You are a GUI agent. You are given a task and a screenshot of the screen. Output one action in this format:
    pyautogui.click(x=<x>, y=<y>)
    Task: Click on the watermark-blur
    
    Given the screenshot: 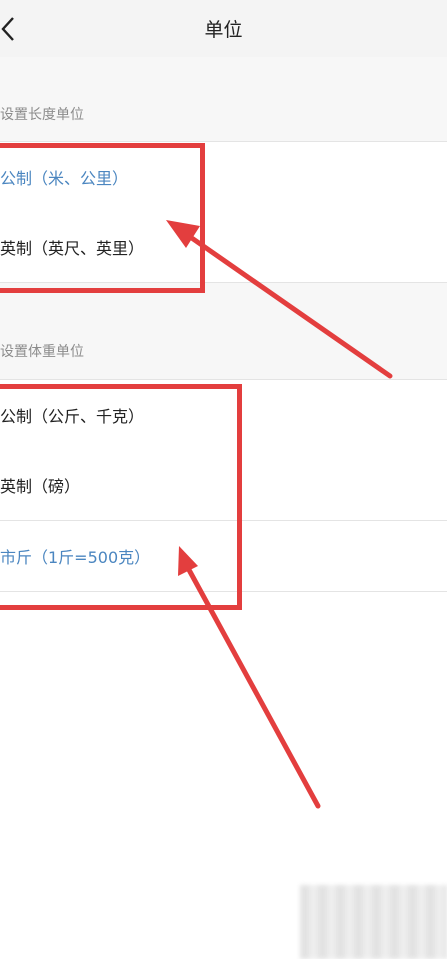 What is the action you would take?
    pyautogui.click(x=373, y=922)
    